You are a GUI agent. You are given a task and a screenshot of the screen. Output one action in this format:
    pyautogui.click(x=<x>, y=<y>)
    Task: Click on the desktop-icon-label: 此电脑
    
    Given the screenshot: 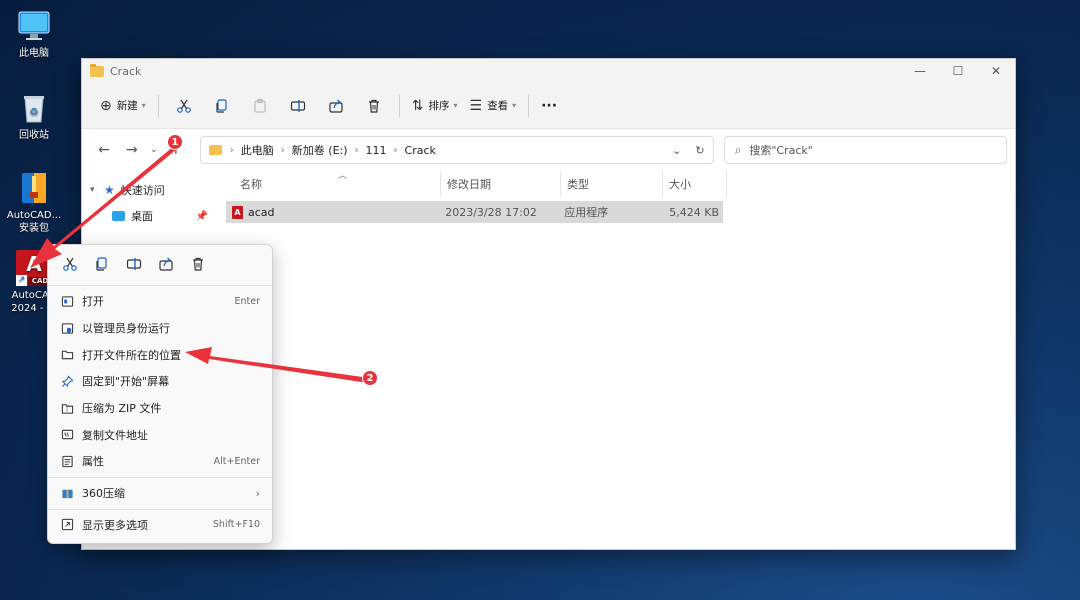 What is the action you would take?
    pyautogui.click(x=34, y=53)
    